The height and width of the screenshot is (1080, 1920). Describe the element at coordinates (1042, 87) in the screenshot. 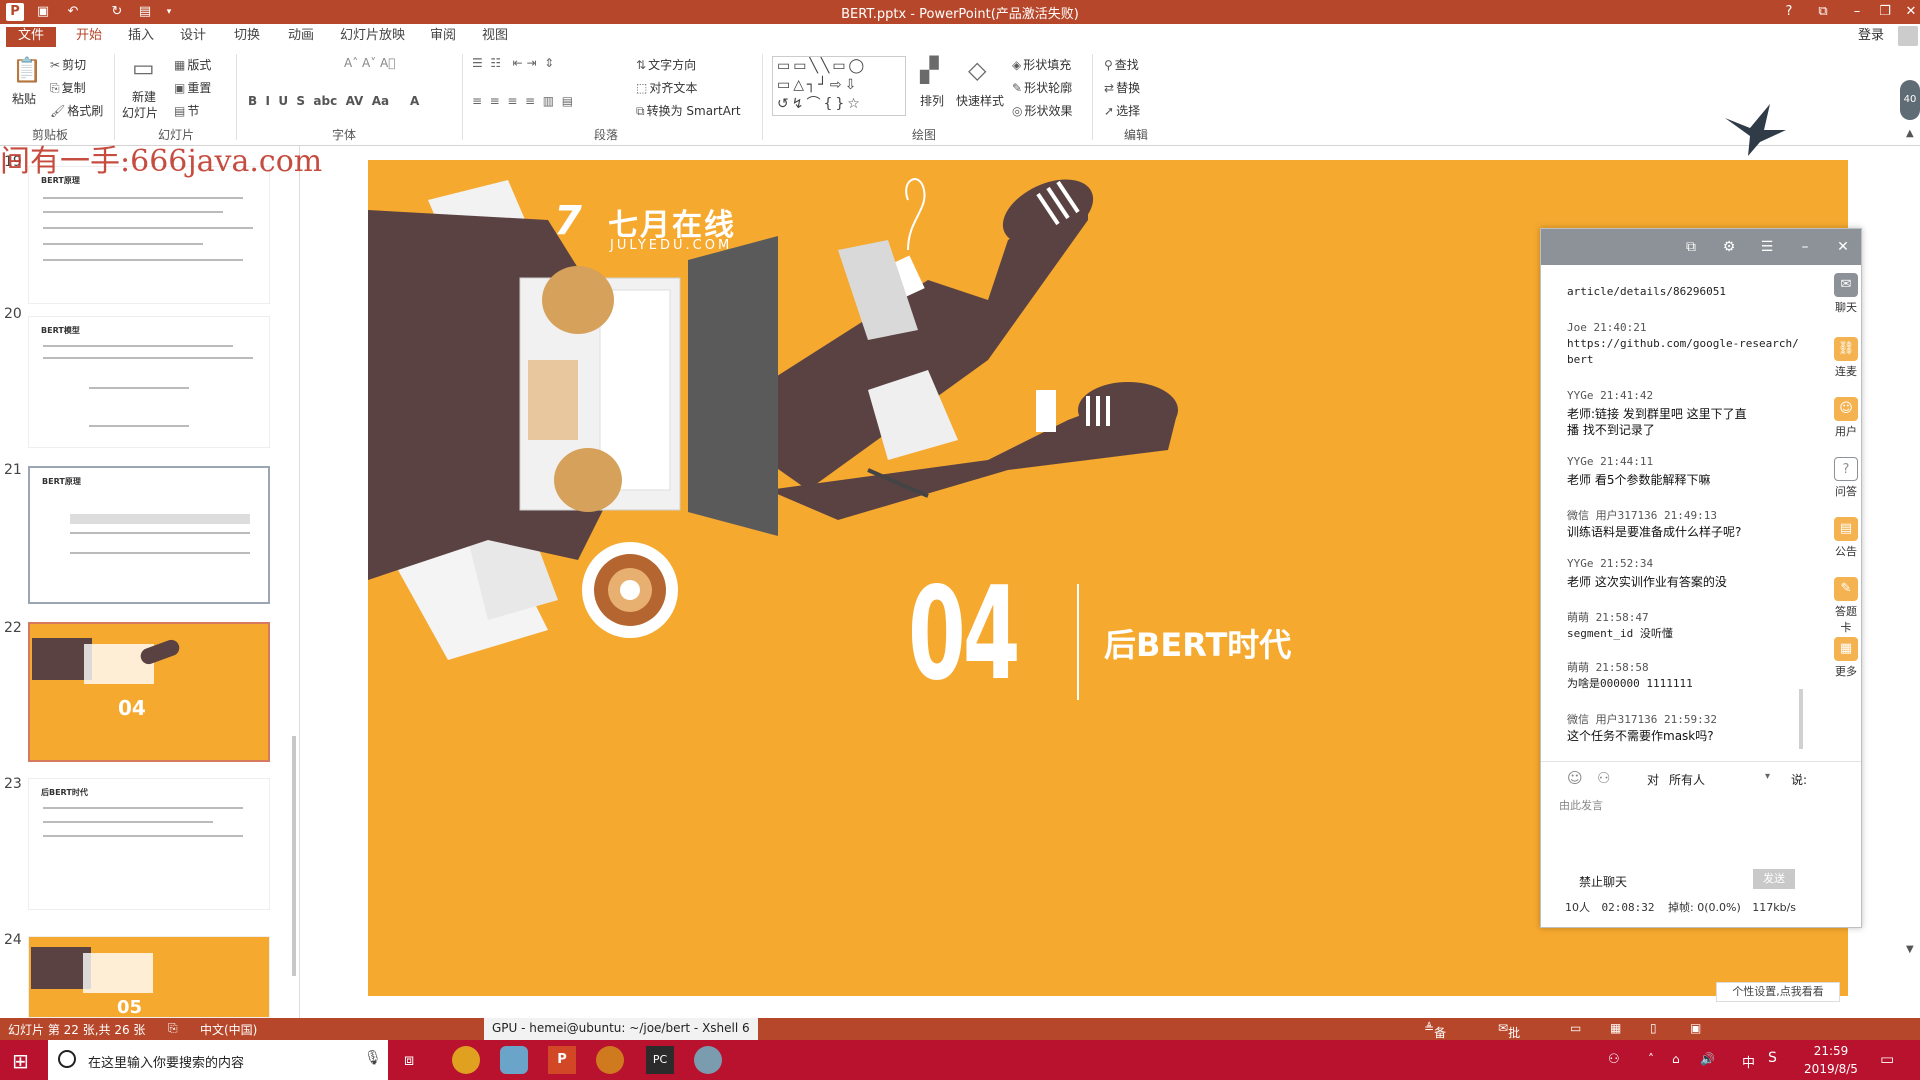

I see `shape-outline-button: ✎ 形状轮廓` at that location.